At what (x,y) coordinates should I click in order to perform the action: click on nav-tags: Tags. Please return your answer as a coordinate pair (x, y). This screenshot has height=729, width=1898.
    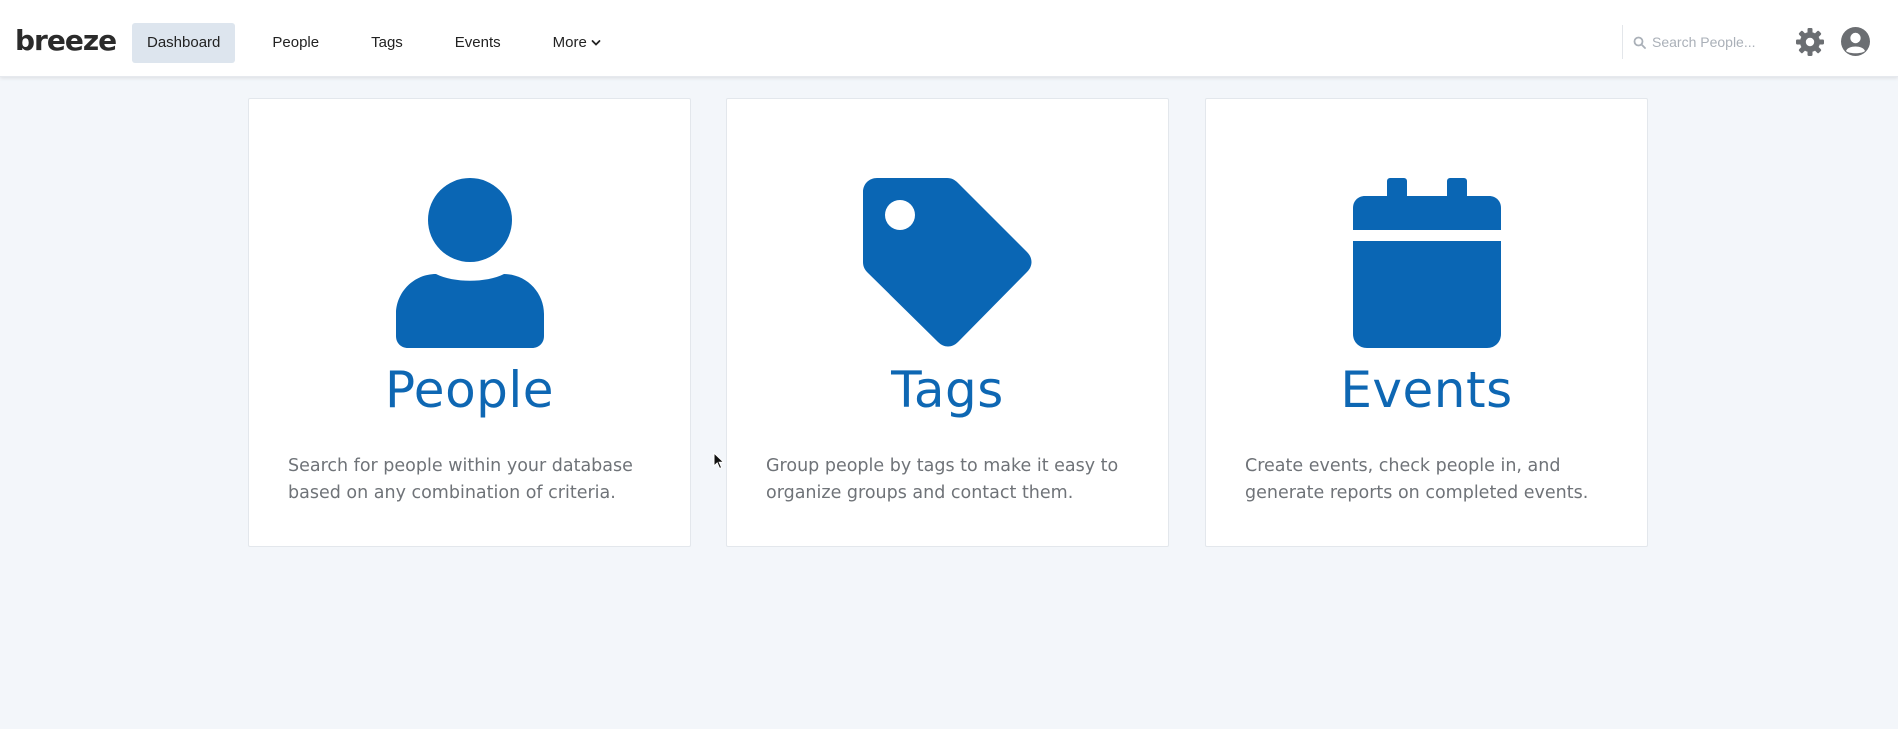
    Looking at the image, I should click on (387, 43).